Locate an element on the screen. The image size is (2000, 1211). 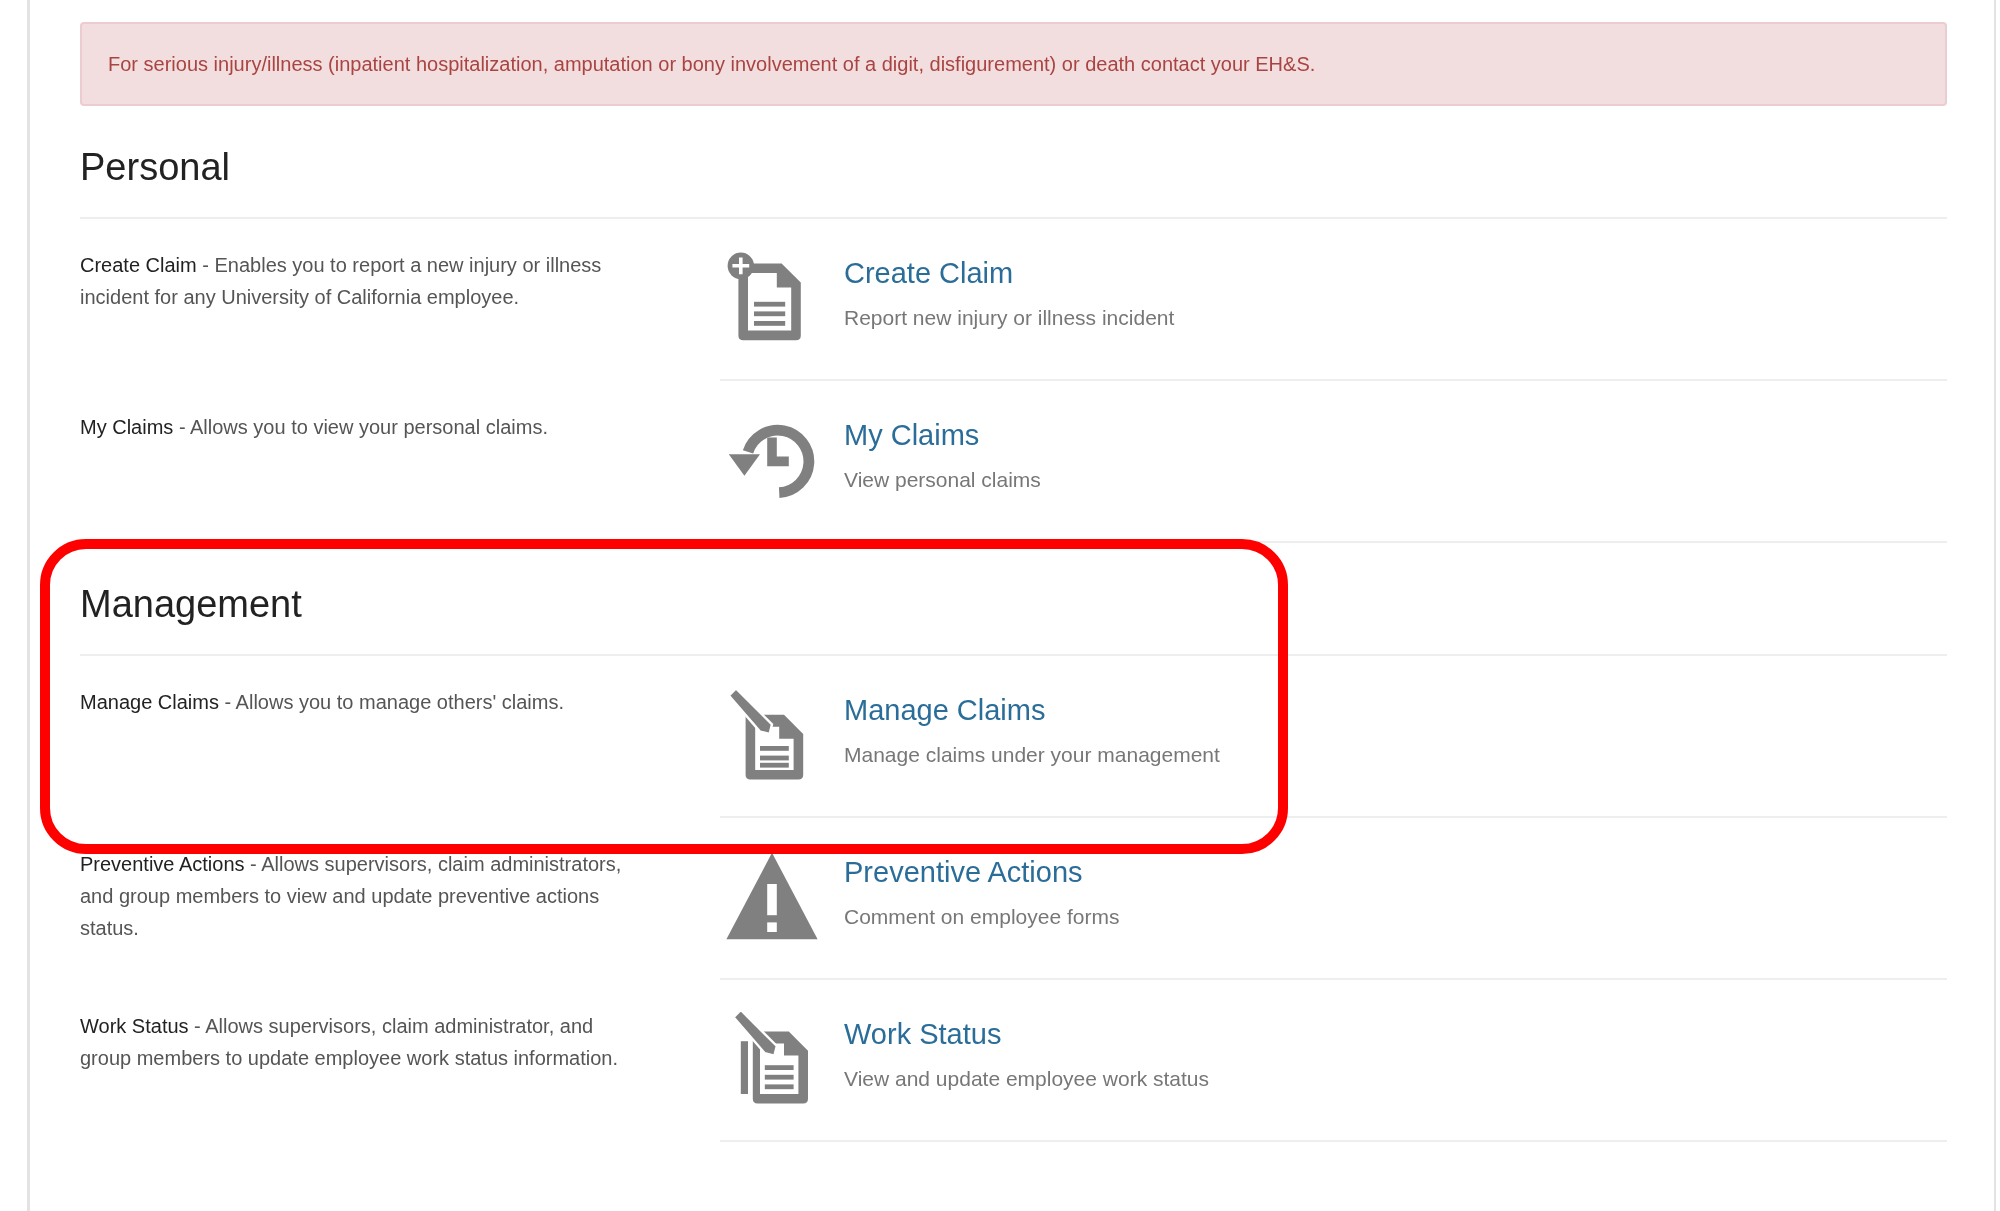
item-subtitle: View and update employee work status is located at coordinates (1026, 1079).